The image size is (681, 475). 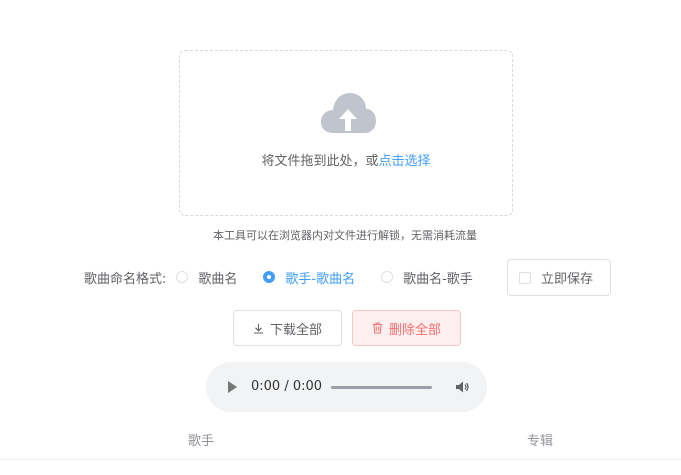 I want to click on radio-song-artist: 歌曲名-歌手, so click(x=427, y=277).